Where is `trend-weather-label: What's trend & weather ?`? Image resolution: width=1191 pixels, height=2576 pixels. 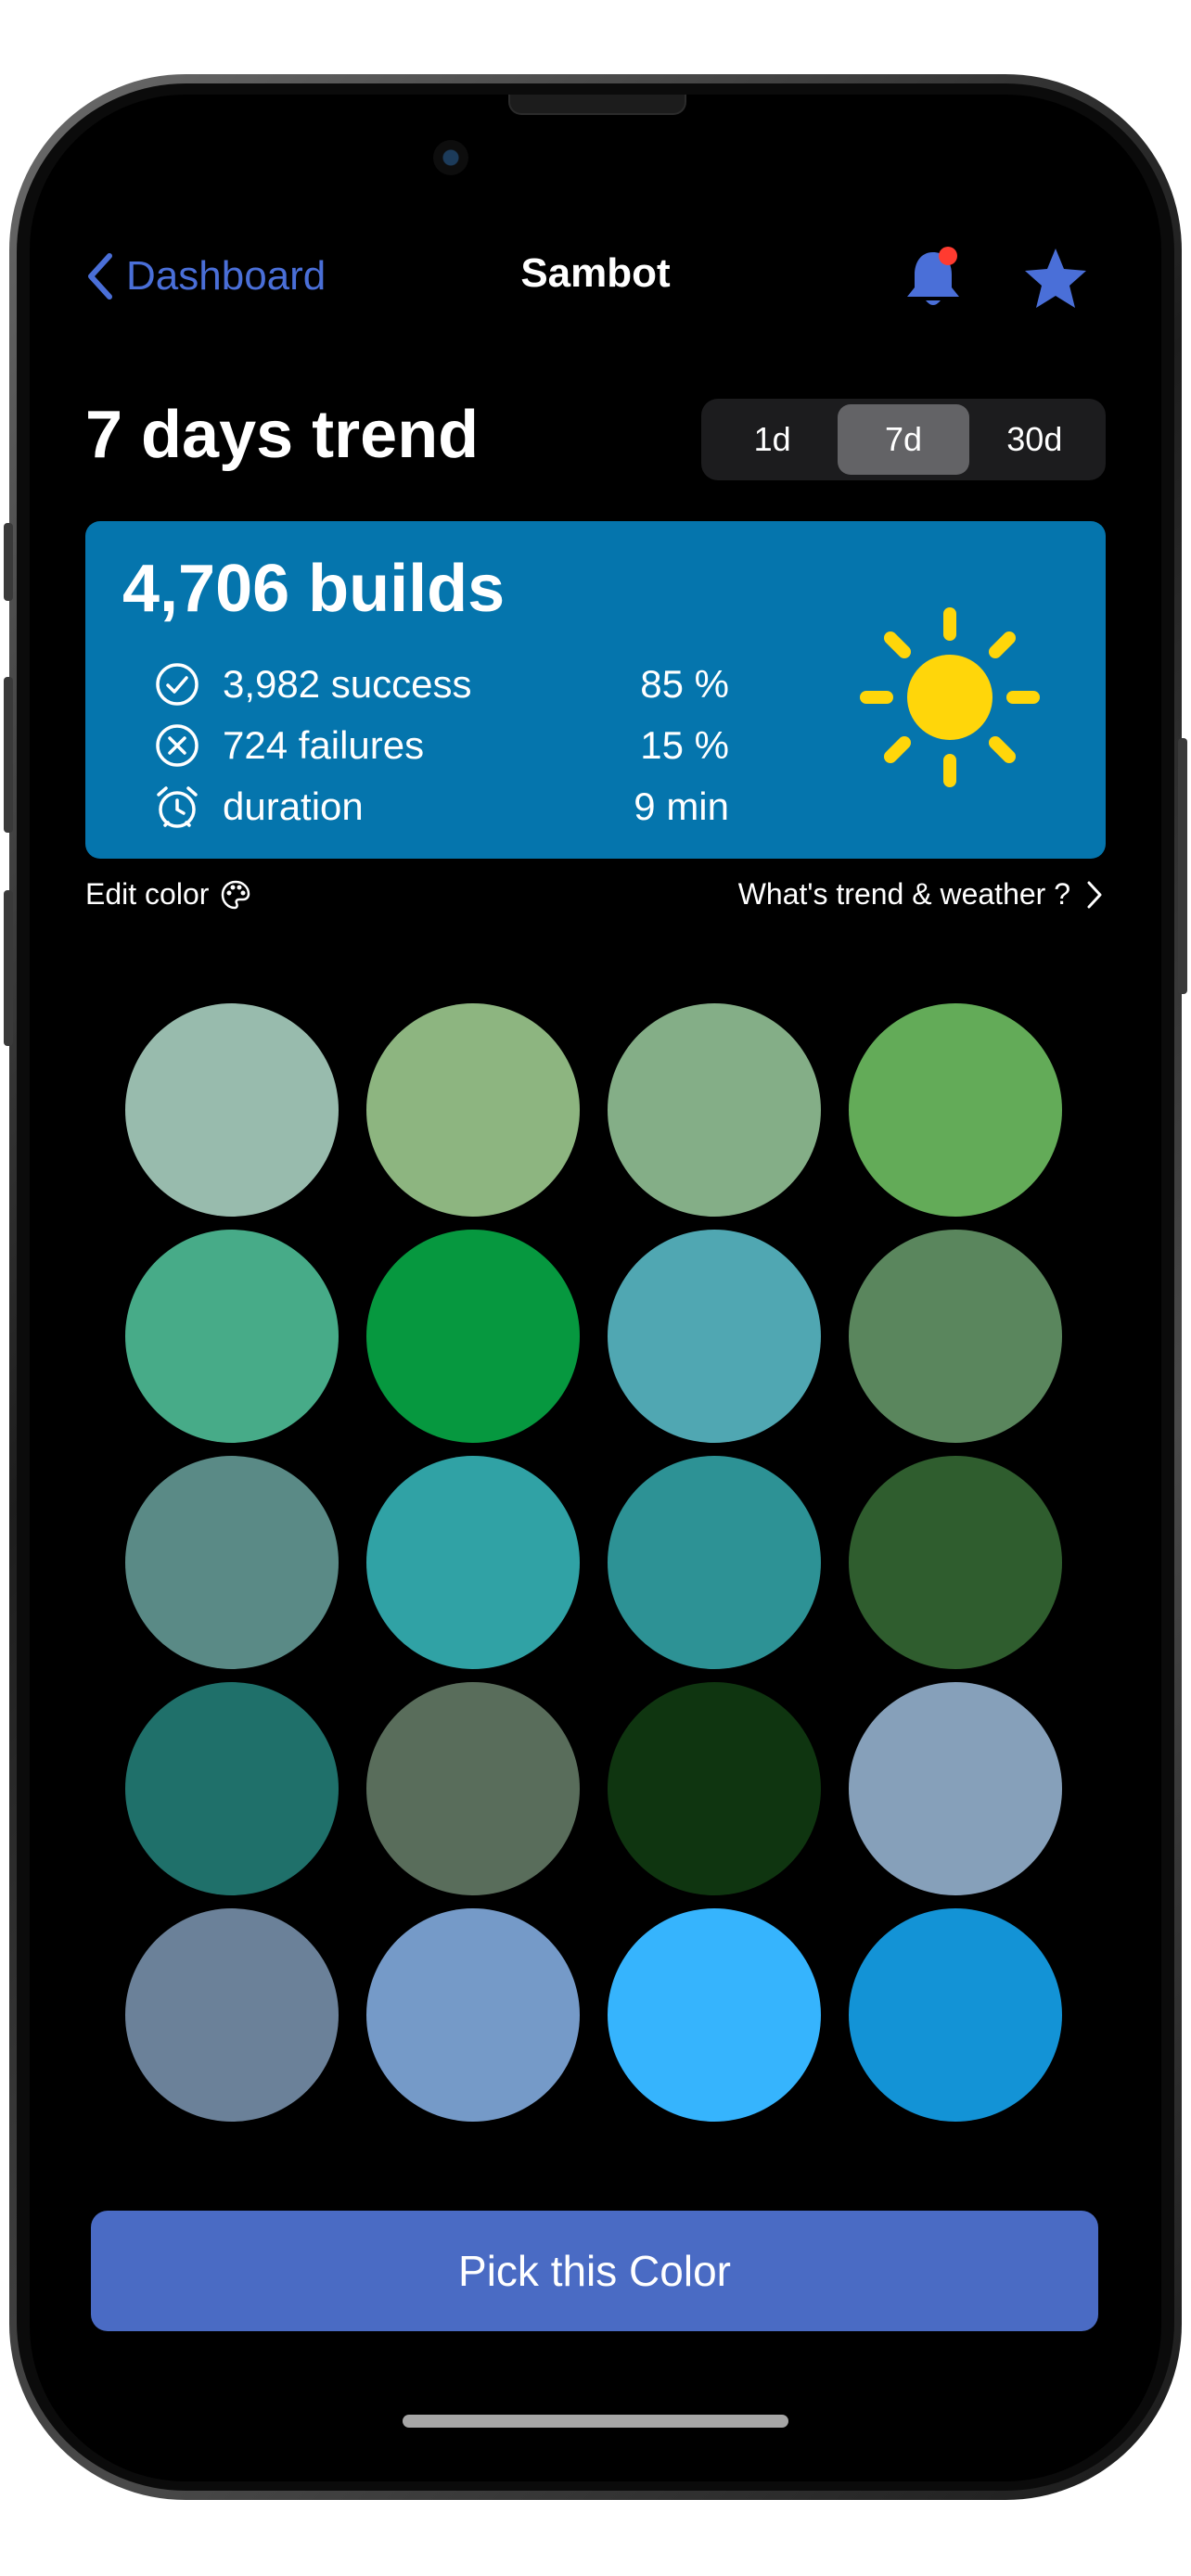
trend-weather-label: What's trend & weather ? is located at coordinates (903, 894).